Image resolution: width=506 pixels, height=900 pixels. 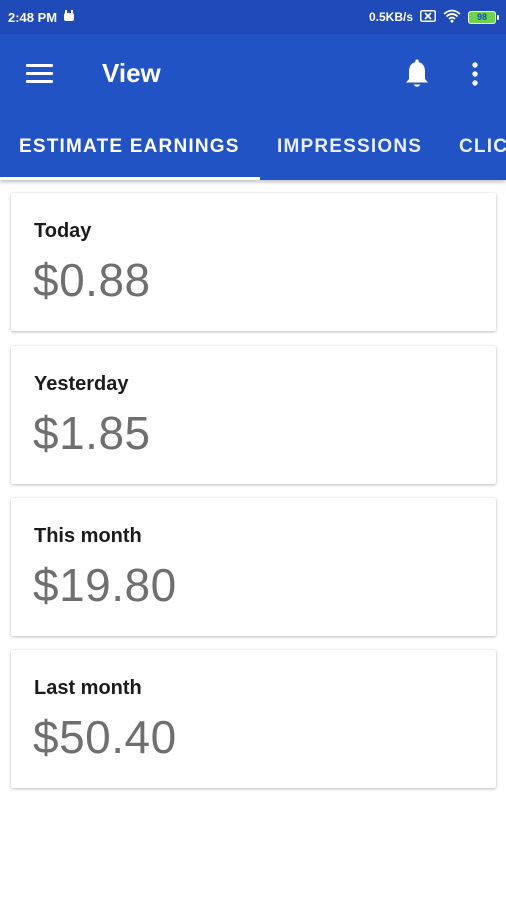 I want to click on status-time: 2:48 PM, so click(x=33, y=17).